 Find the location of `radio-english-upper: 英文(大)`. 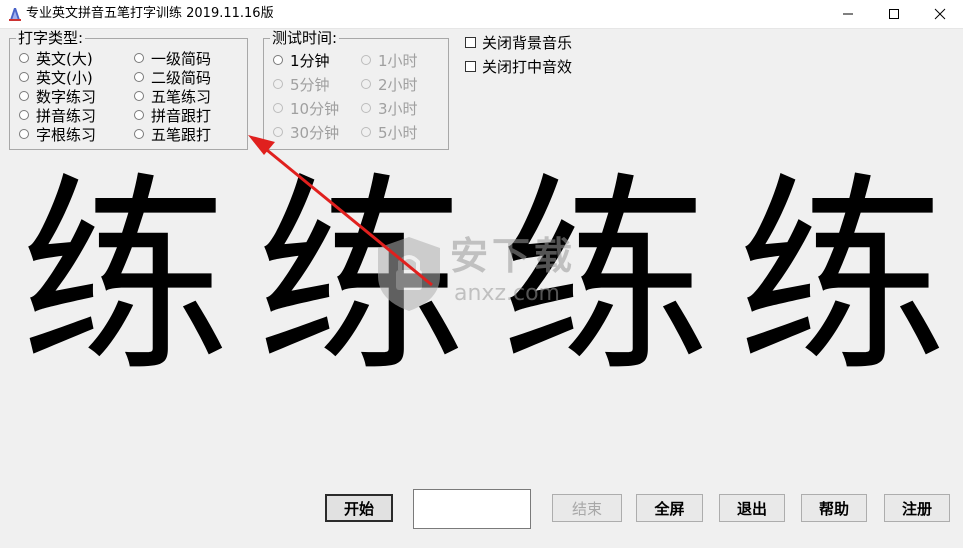

radio-english-upper: 英文(大) is located at coordinates (56, 58).